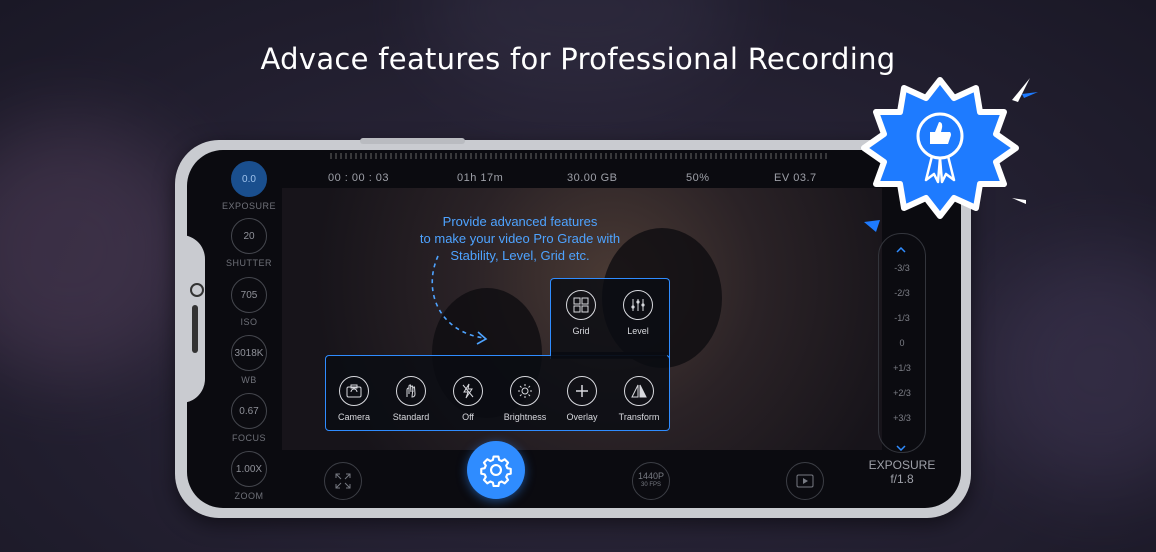 The image size is (1156, 552). Describe the element at coordinates (902, 268) in the screenshot. I see `exposure-tick: -3/3` at that location.